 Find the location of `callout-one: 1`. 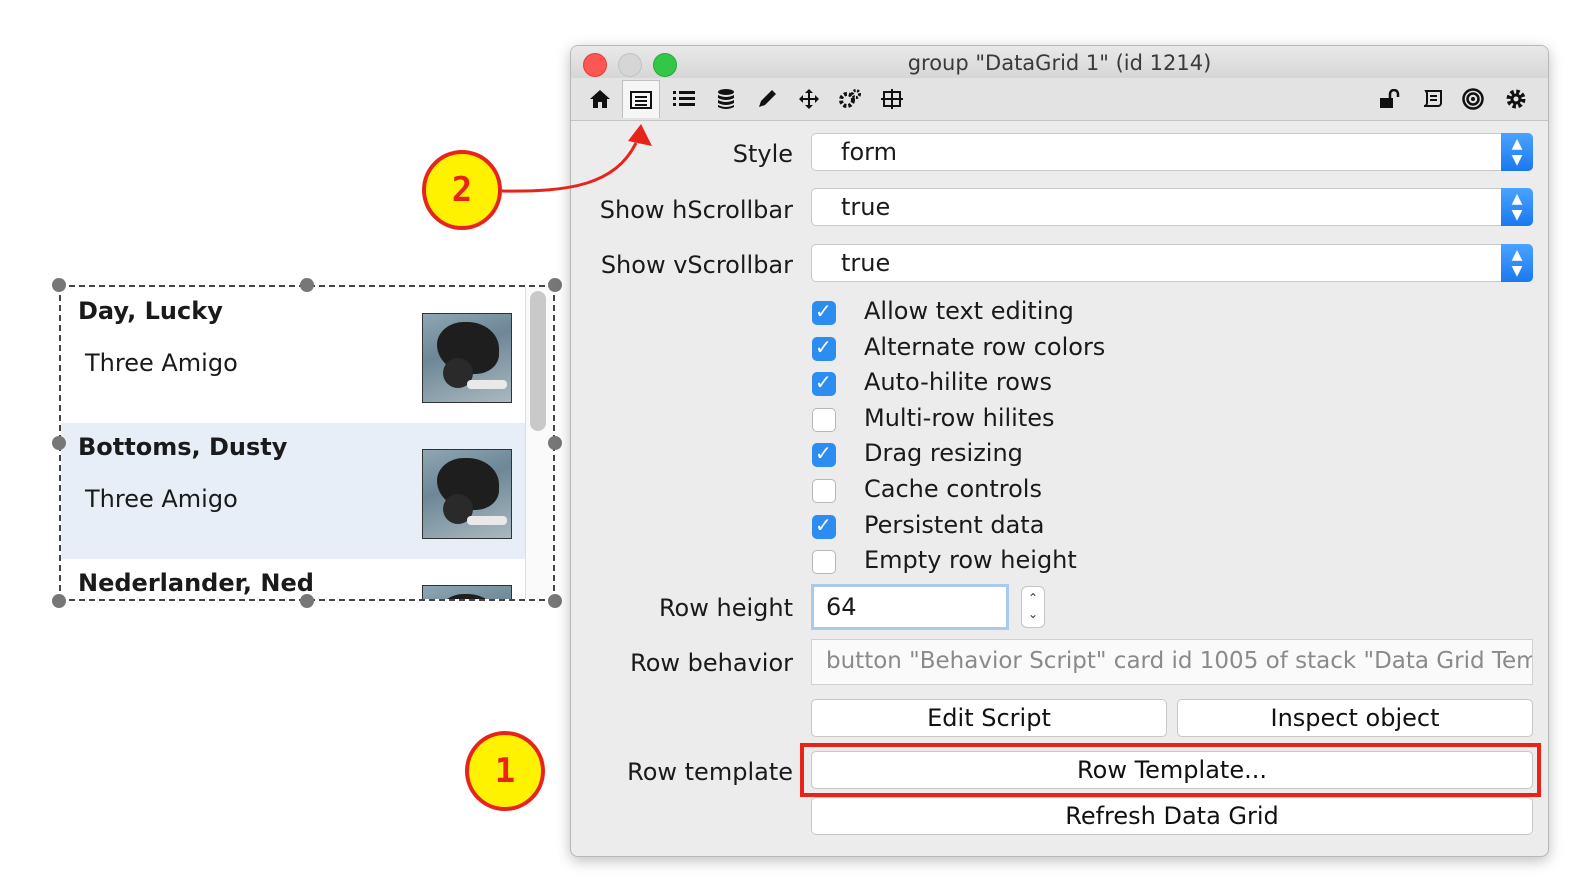

callout-one: 1 is located at coordinates (505, 771).